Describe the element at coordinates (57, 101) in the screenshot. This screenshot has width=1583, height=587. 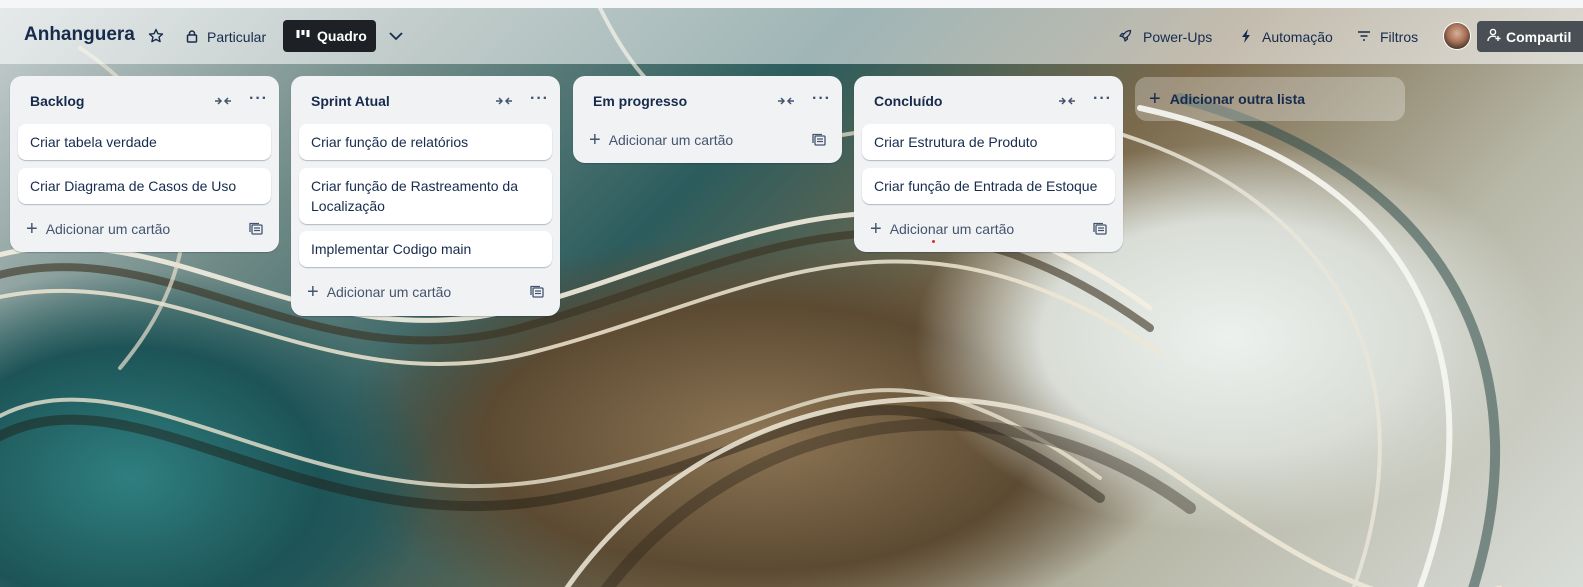
I see `list-title: Backlog` at that location.